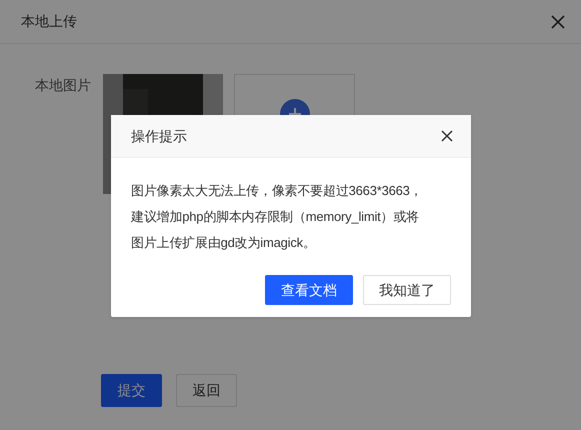 The height and width of the screenshot is (430, 581). Describe the element at coordinates (49, 21) in the screenshot. I see `window-title: 本地上传` at that location.